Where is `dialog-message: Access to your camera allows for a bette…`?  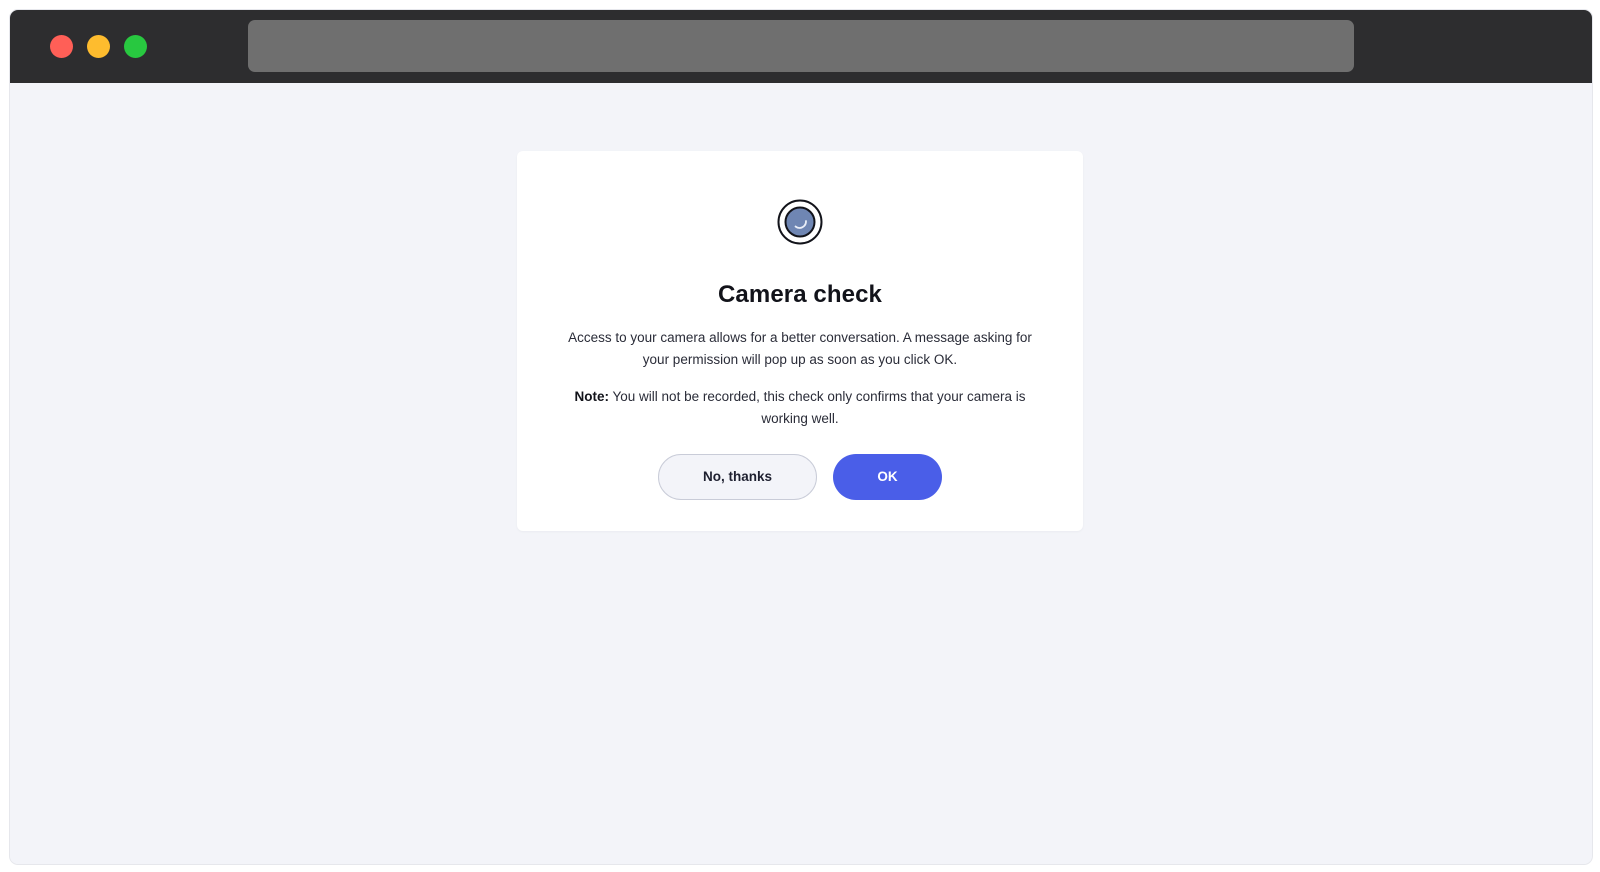
dialog-message: Access to your camera allows for a bette… is located at coordinates (800, 348).